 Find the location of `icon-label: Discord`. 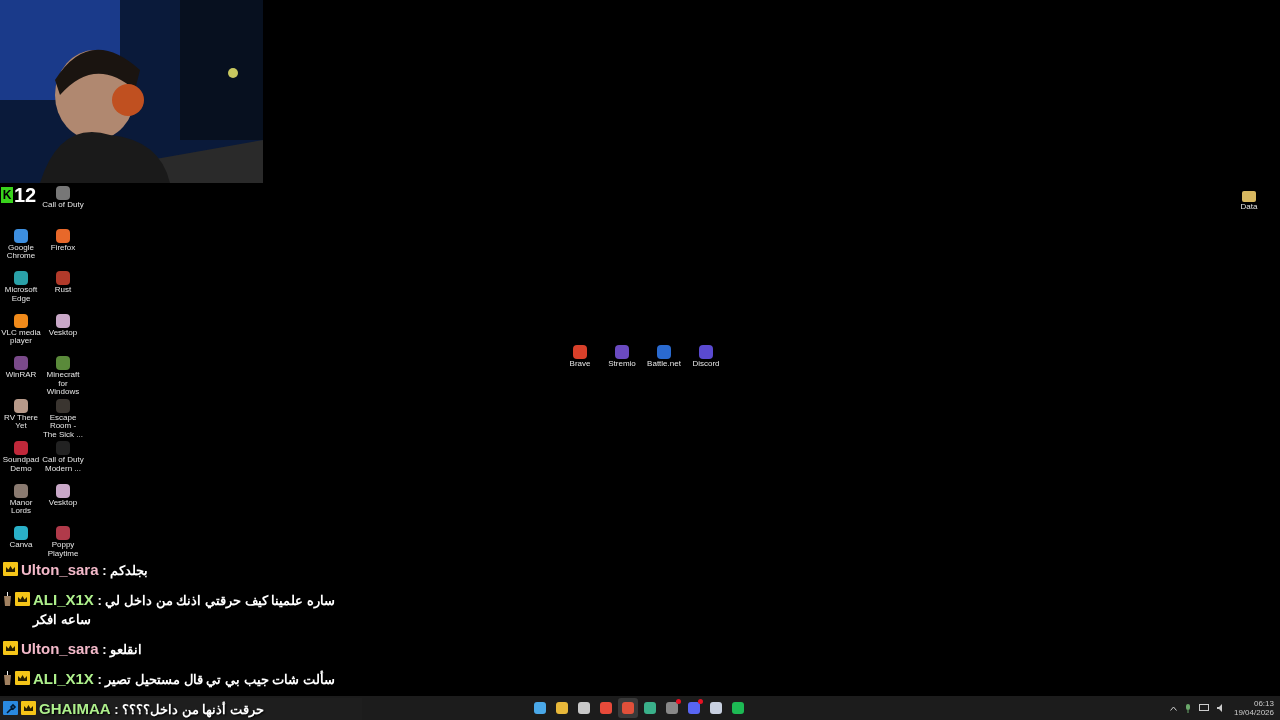

icon-label: Discord is located at coordinates (706, 364).